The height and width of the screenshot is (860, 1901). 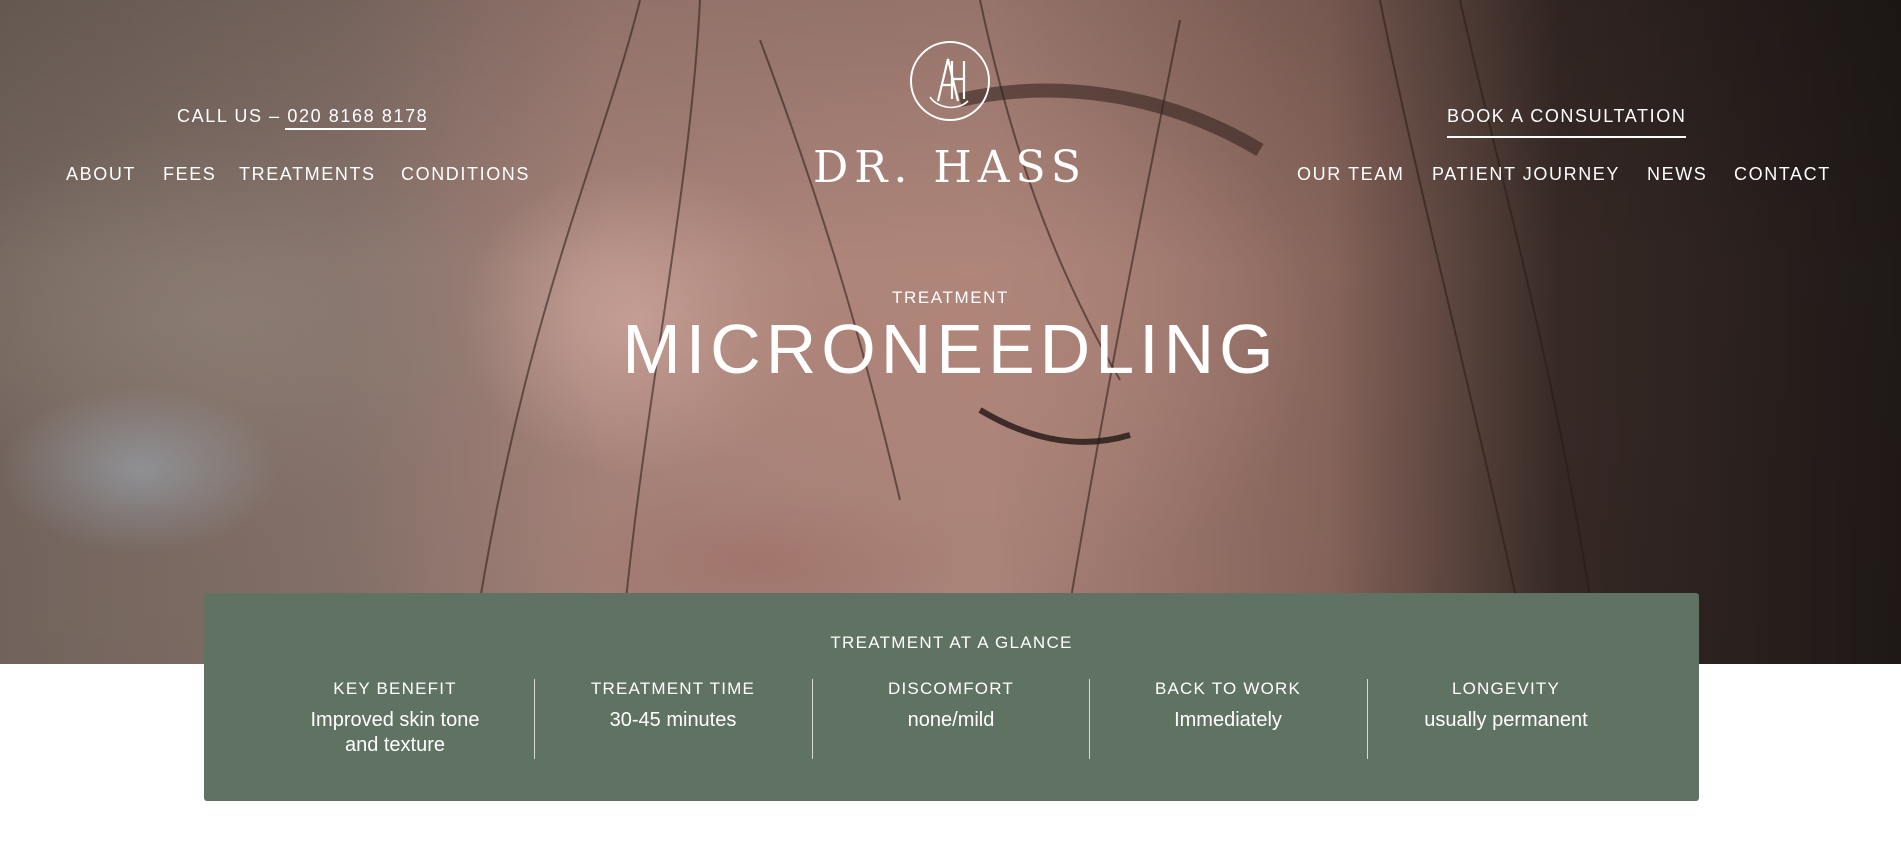 What do you see at coordinates (1228, 705) in the screenshot?
I see `glance-item-back-to-work: BACK TO WORK Immediately` at bounding box center [1228, 705].